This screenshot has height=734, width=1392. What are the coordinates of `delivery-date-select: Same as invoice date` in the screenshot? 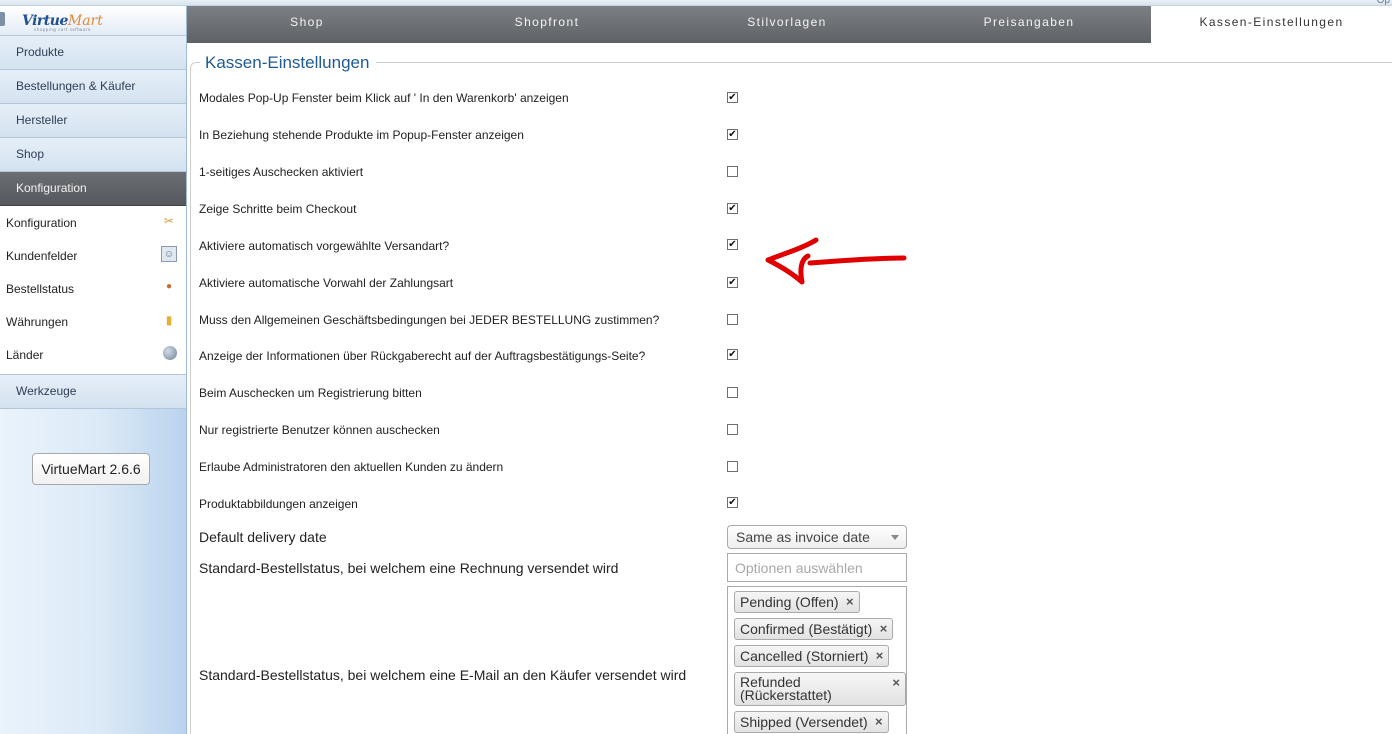 It's located at (817, 537).